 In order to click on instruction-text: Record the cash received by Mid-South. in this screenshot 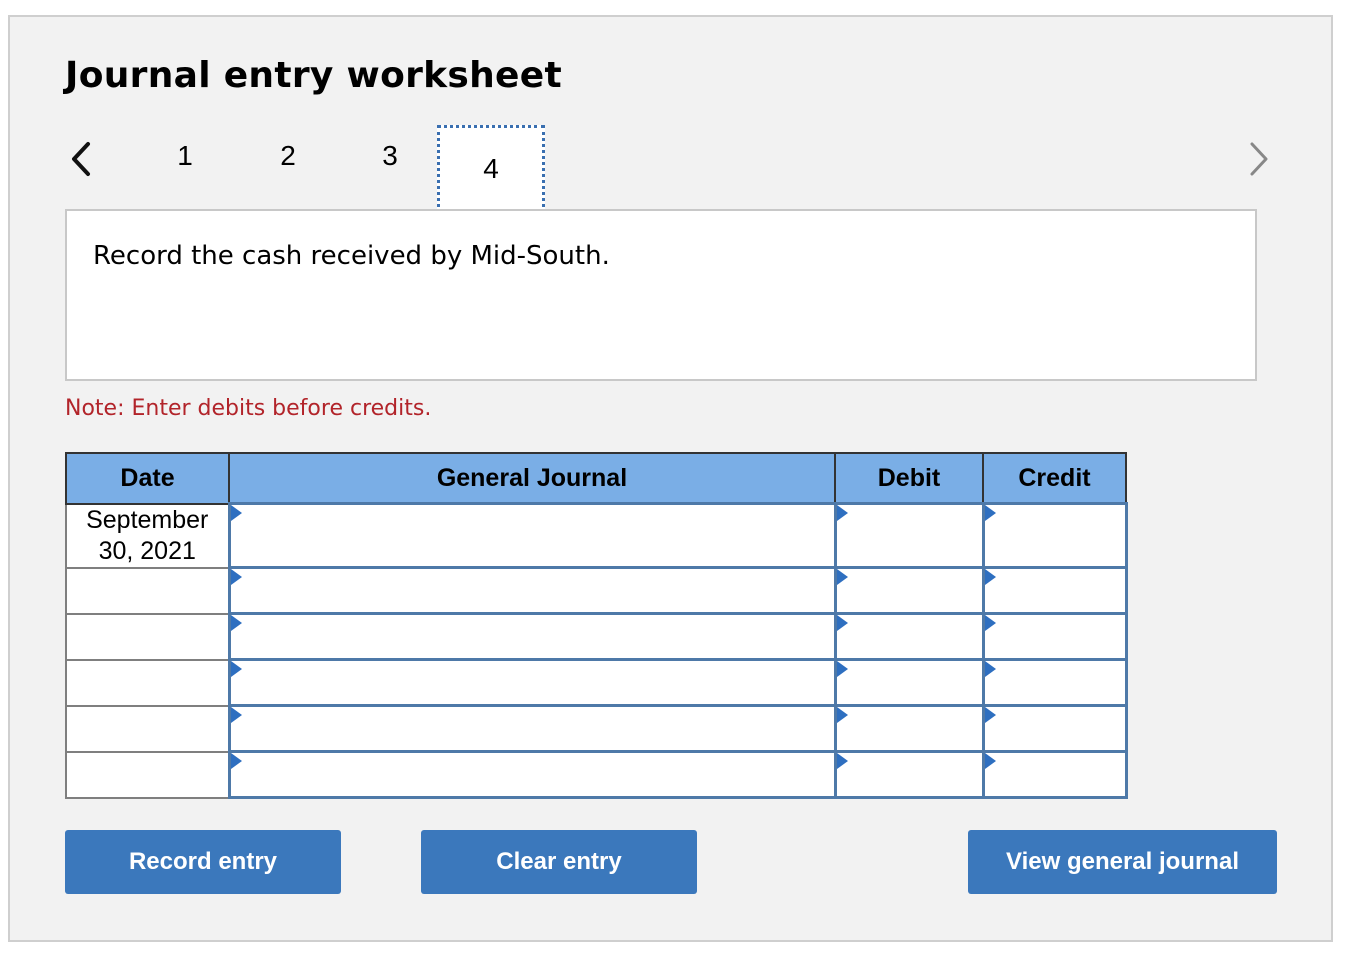, I will do `click(351, 256)`.